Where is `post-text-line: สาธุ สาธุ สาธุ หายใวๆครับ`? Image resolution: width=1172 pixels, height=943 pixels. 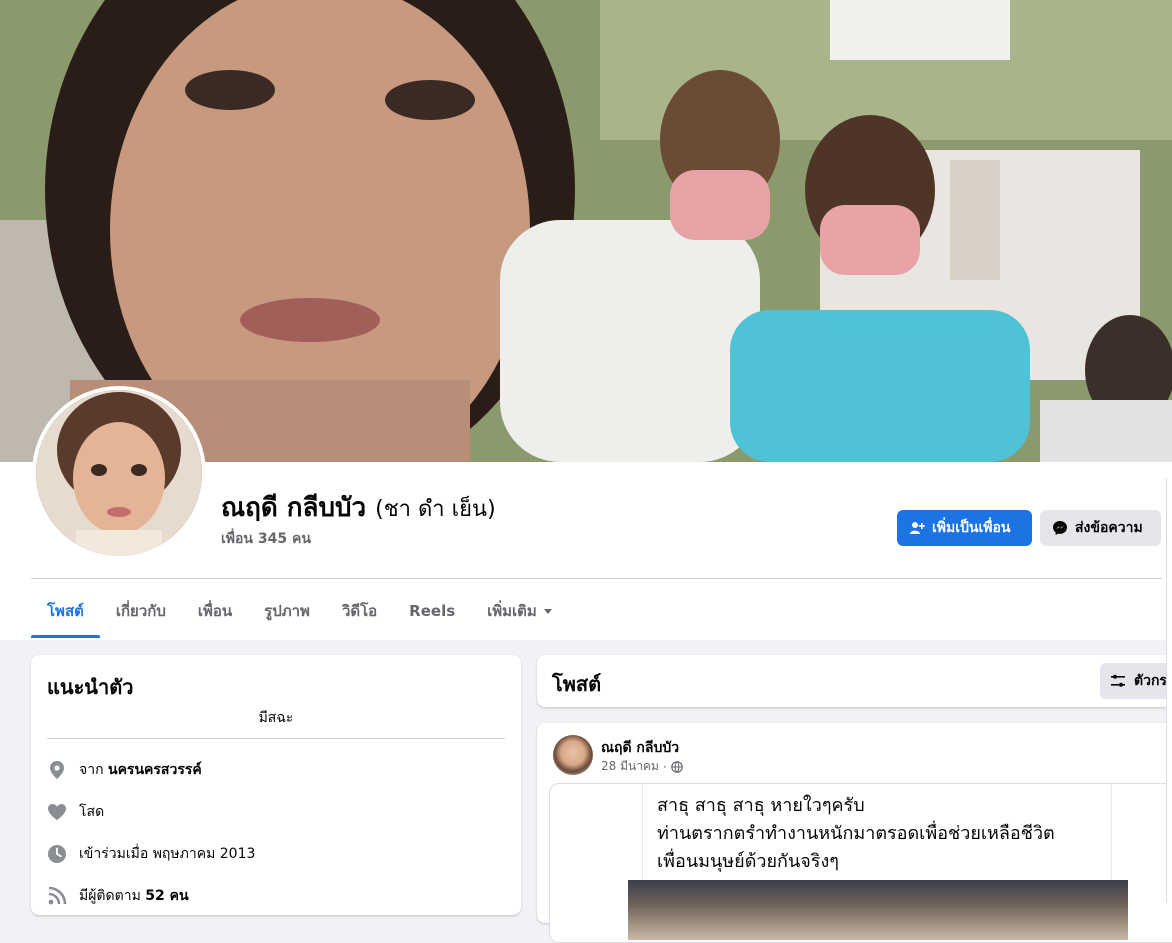 post-text-line: สาธุ สาธุ สาธุ หายใวๆครับ is located at coordinates (761, 805).